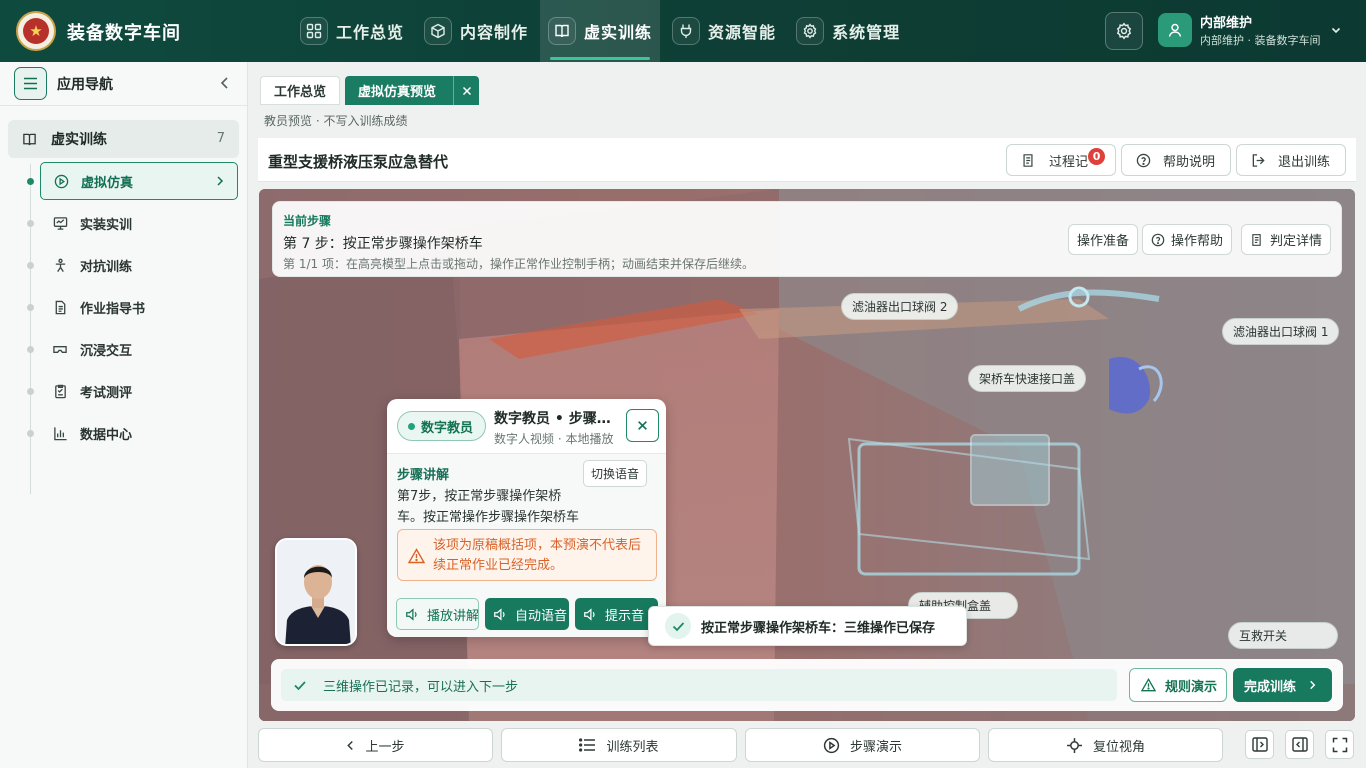  I want to click on step-demo-button: 步骤演示, so click(862, 745).